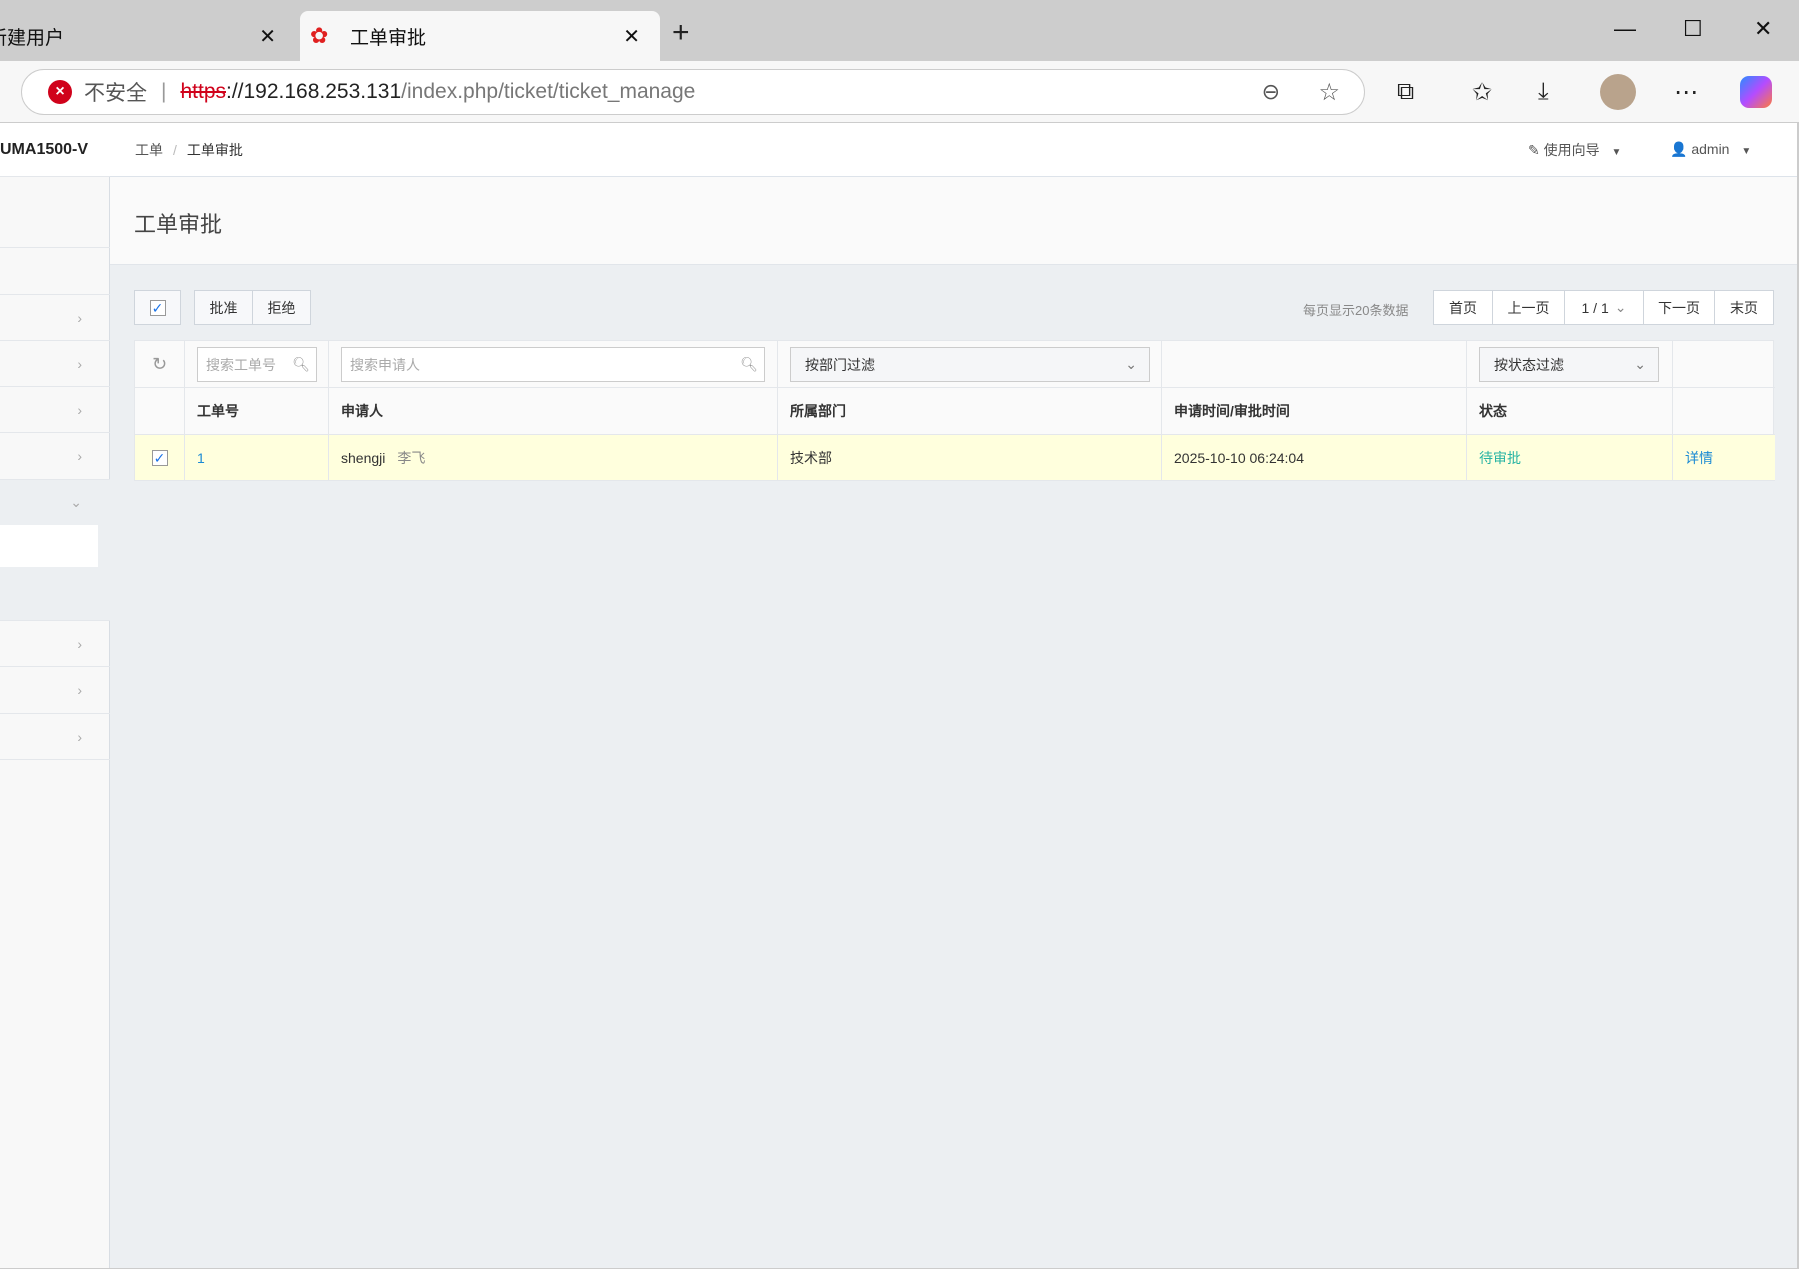 The image size is (1799, 1269). Describe the element at coordinates (281, 307) in the screenshot. I see `reject-button: 拒绝` at that location.